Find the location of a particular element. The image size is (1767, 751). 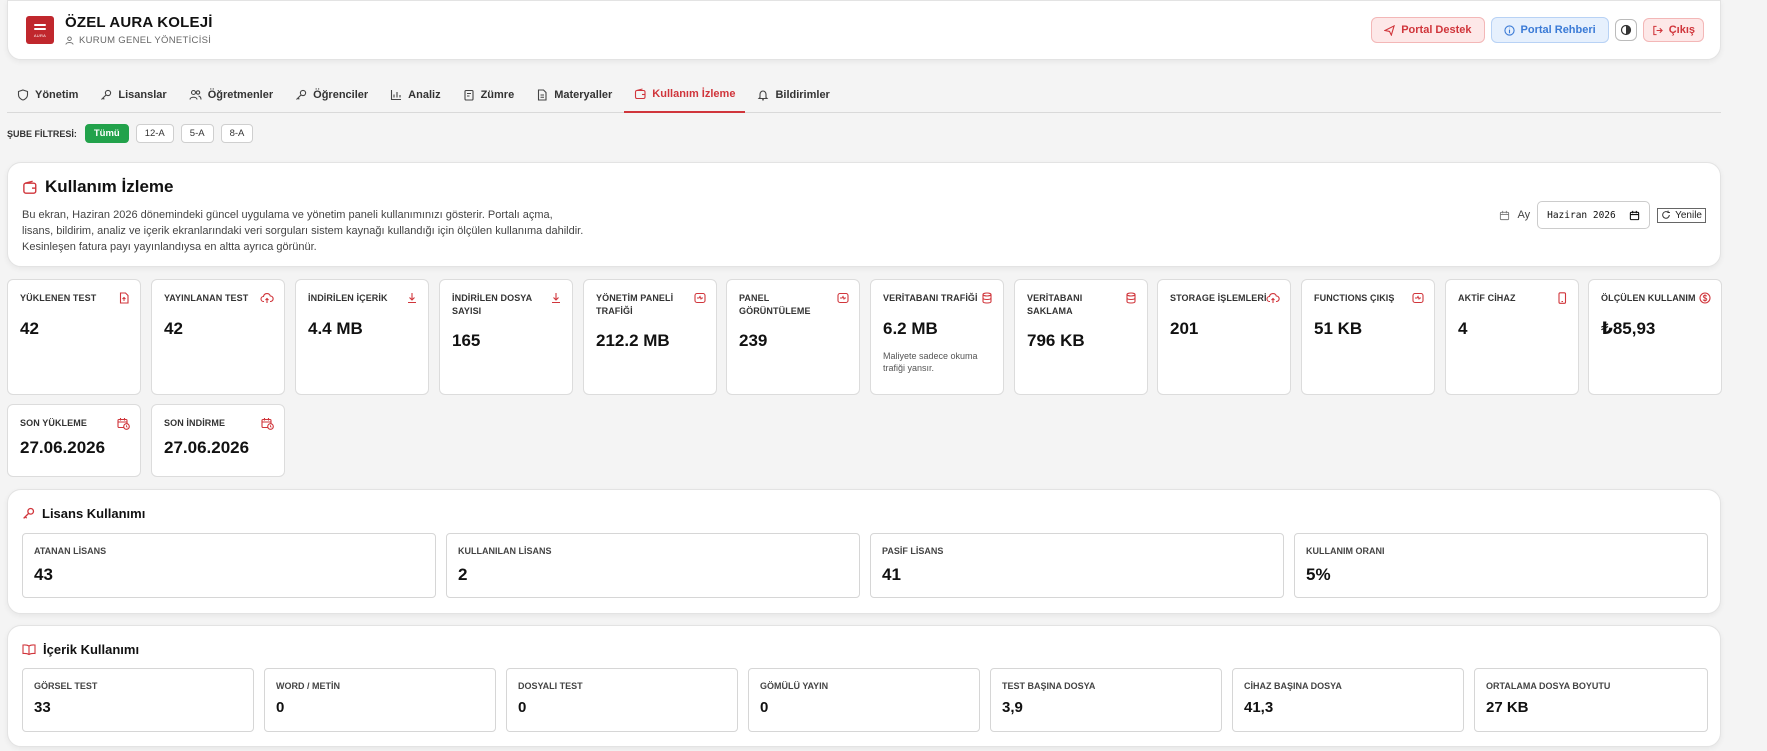

metric-value: 41 is located at coordinates (891, 574).